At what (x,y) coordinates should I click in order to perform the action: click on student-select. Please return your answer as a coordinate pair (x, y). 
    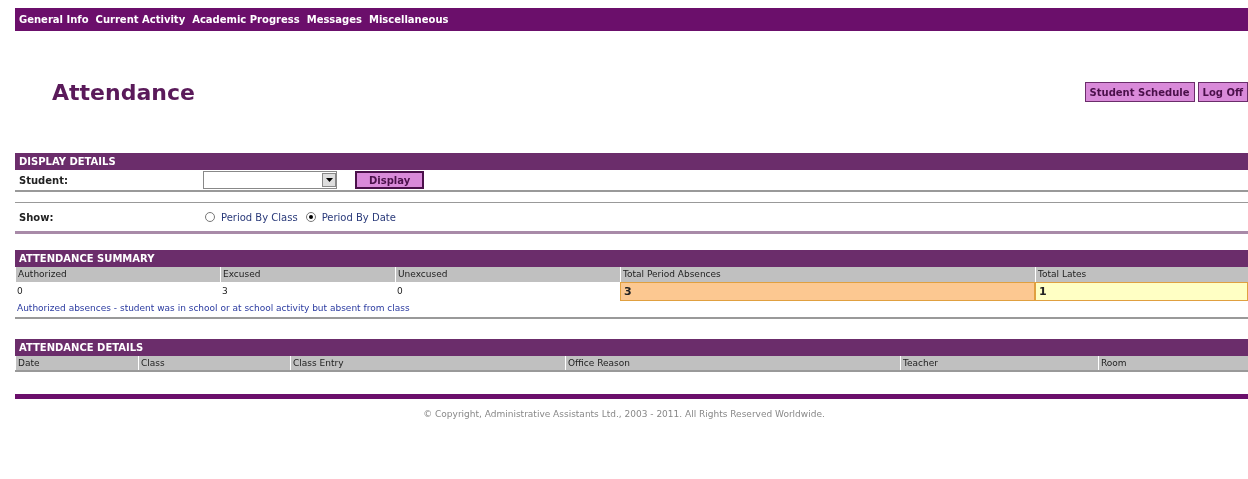
    Looking at the image, I should click on (270, 180).